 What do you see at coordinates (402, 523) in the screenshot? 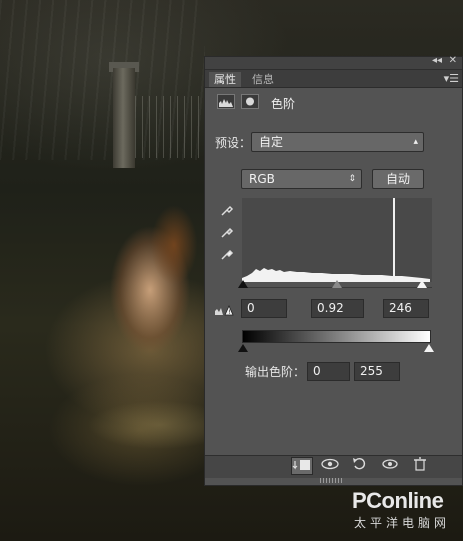
I see `watermark-subtitle: 太平洋电脑网` at bounding box center [402, 523].